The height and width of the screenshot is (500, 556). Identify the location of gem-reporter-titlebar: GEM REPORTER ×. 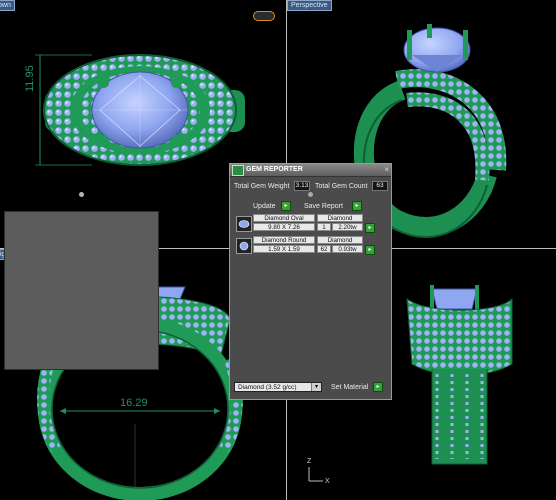
(310, 170).